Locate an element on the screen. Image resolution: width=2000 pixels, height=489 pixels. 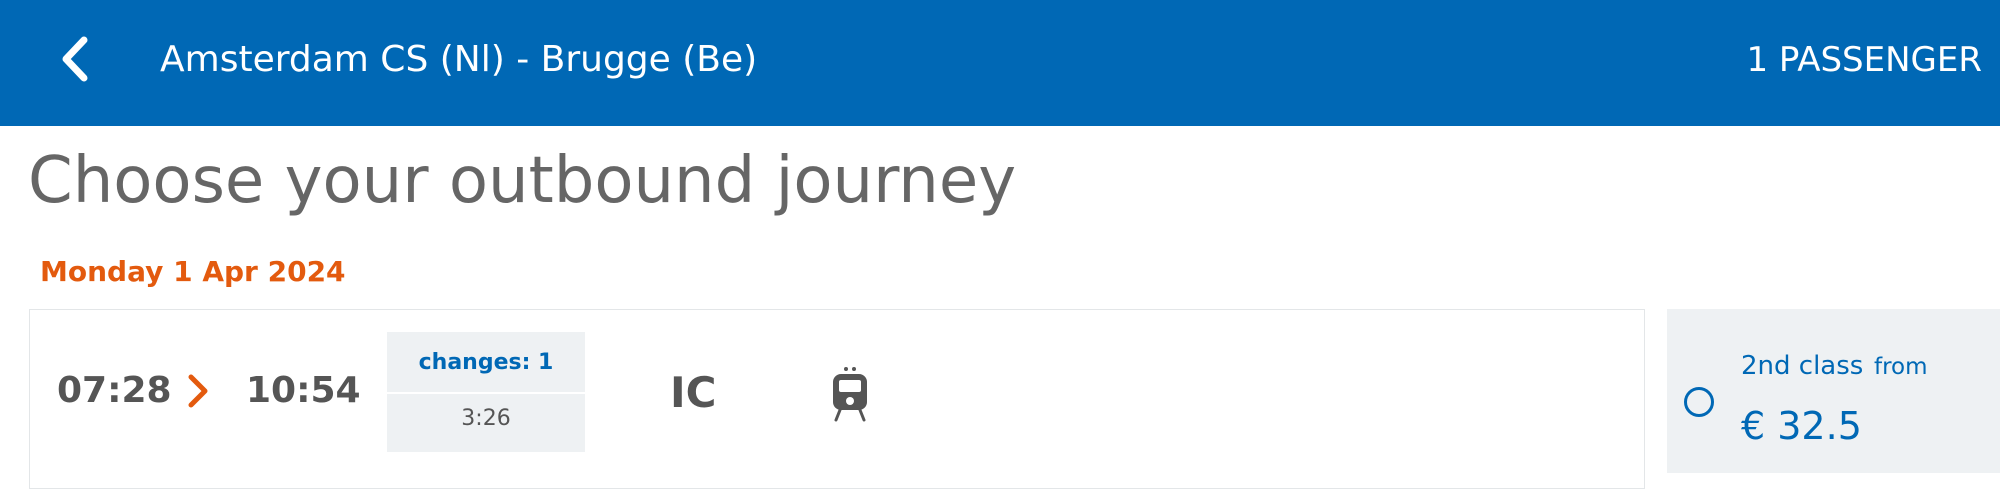
fare-class-label: 2nd class is located at coordinates (1802, 366).